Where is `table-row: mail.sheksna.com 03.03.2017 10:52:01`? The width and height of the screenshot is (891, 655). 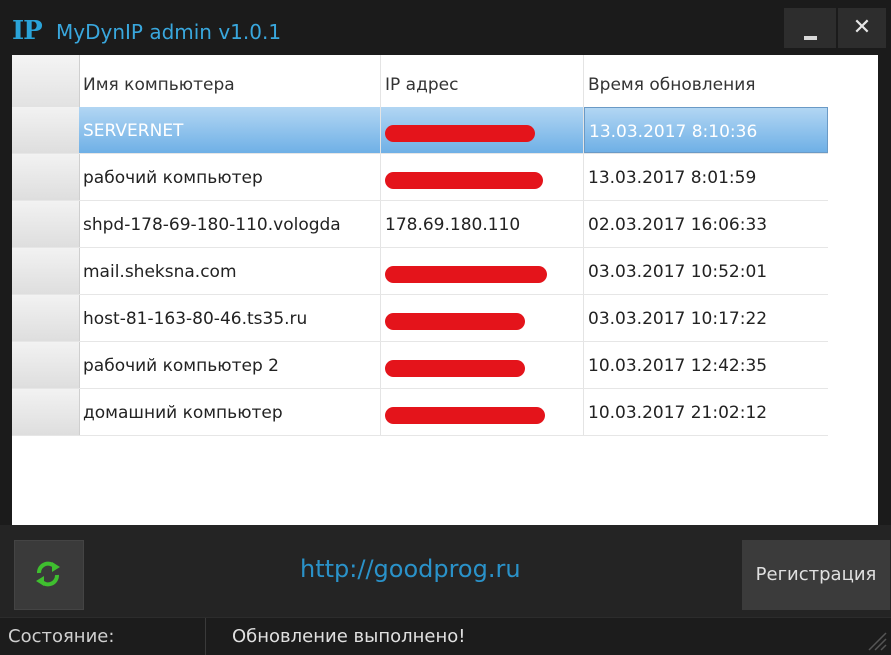
table-row: mail.sheksna.com 03.03.2017 10:52:01 is located at coordinates (420, 271).